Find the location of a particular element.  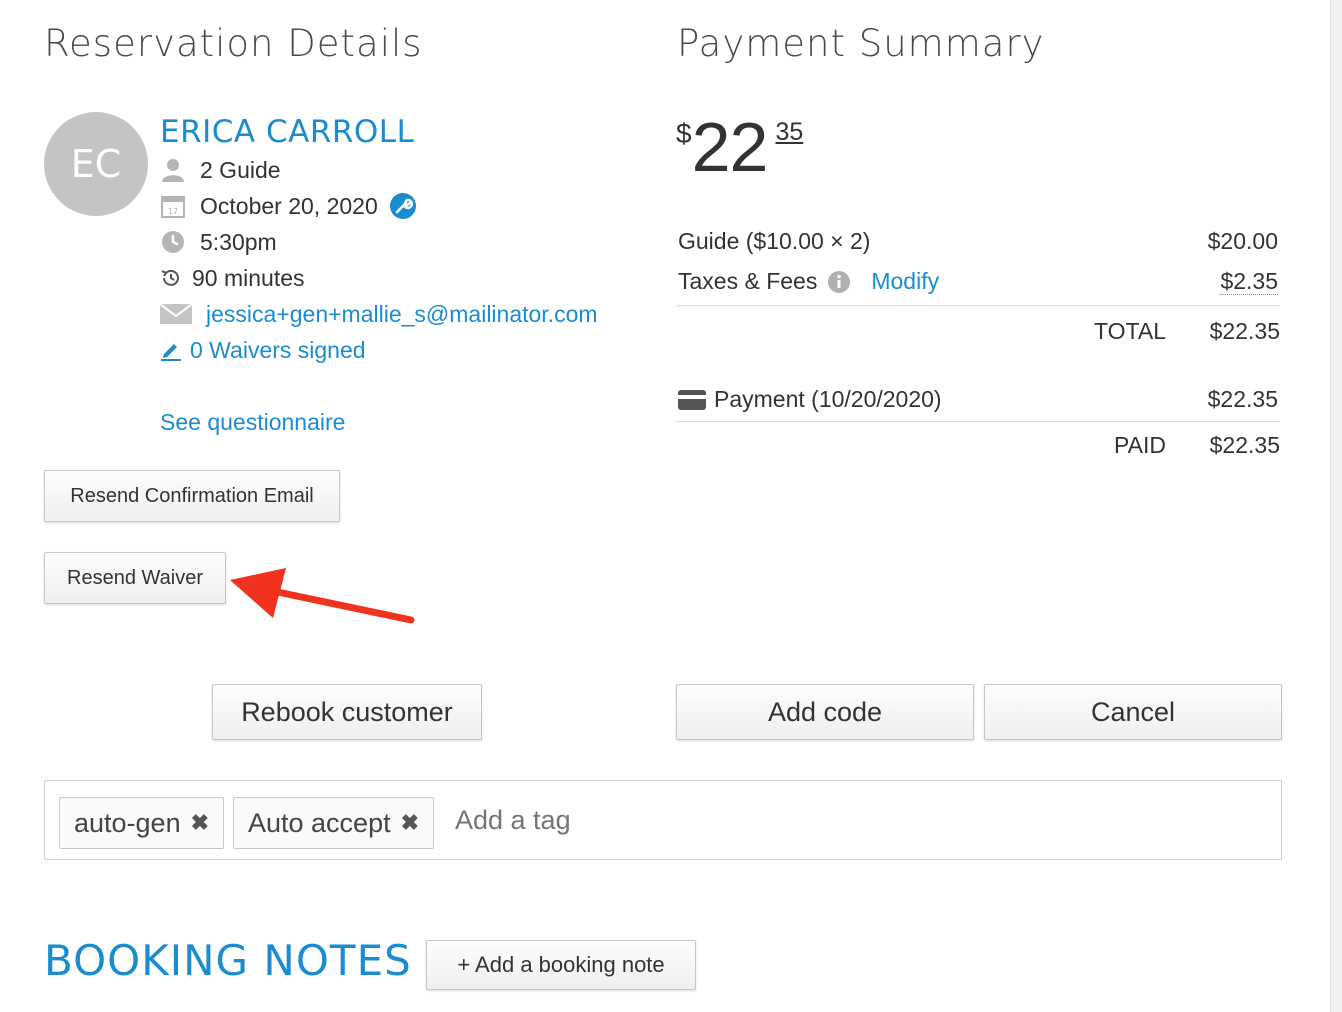

taxes-row: Taxes & Fees Modify is located at coordinates (808, 281).